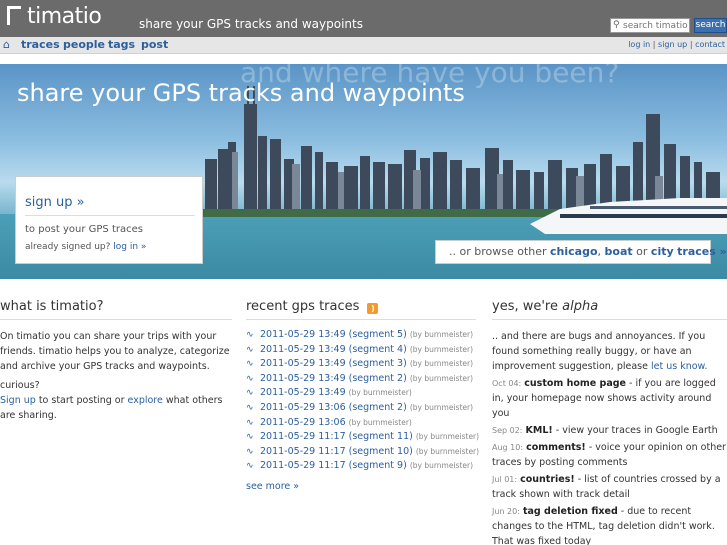 This screenshot has width=727, height=545. I want to click on login-link: log in », so click(129, 247).